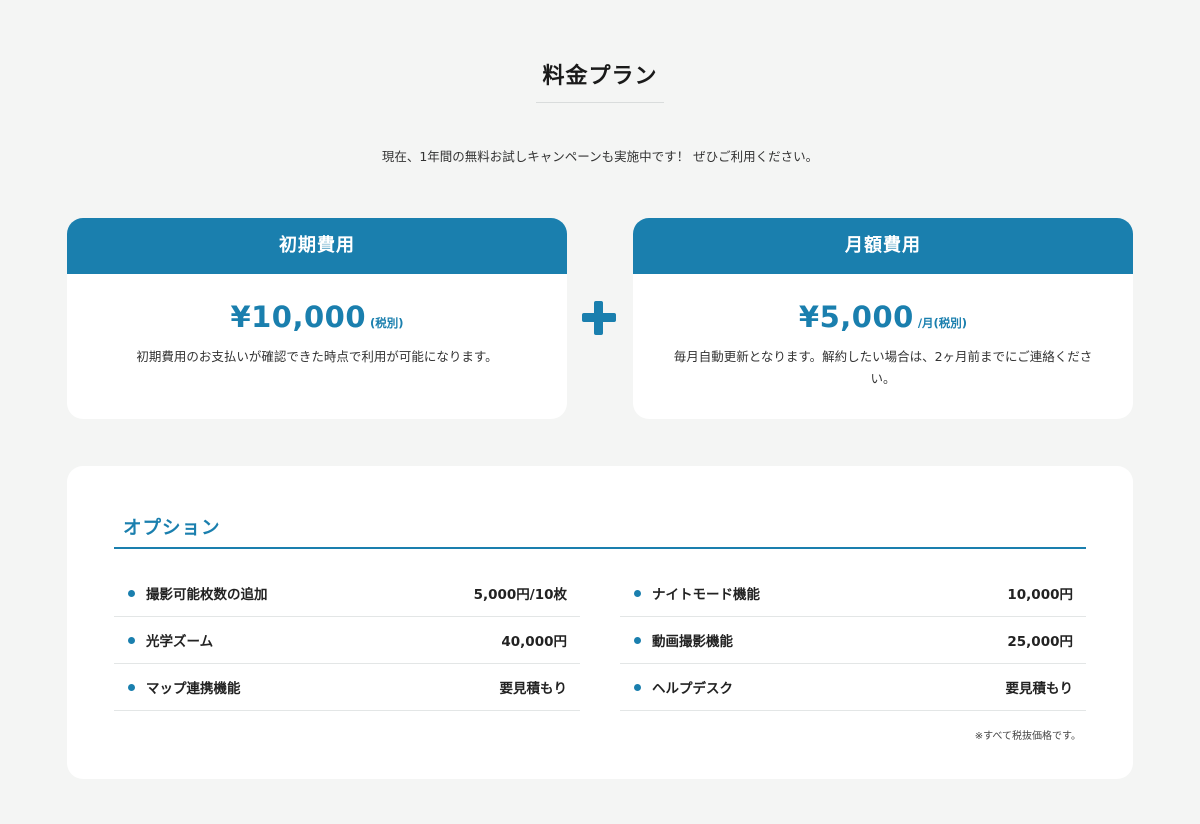  I want to click on option-row: マップ連携機能 要見積もり, so click(347, 687).